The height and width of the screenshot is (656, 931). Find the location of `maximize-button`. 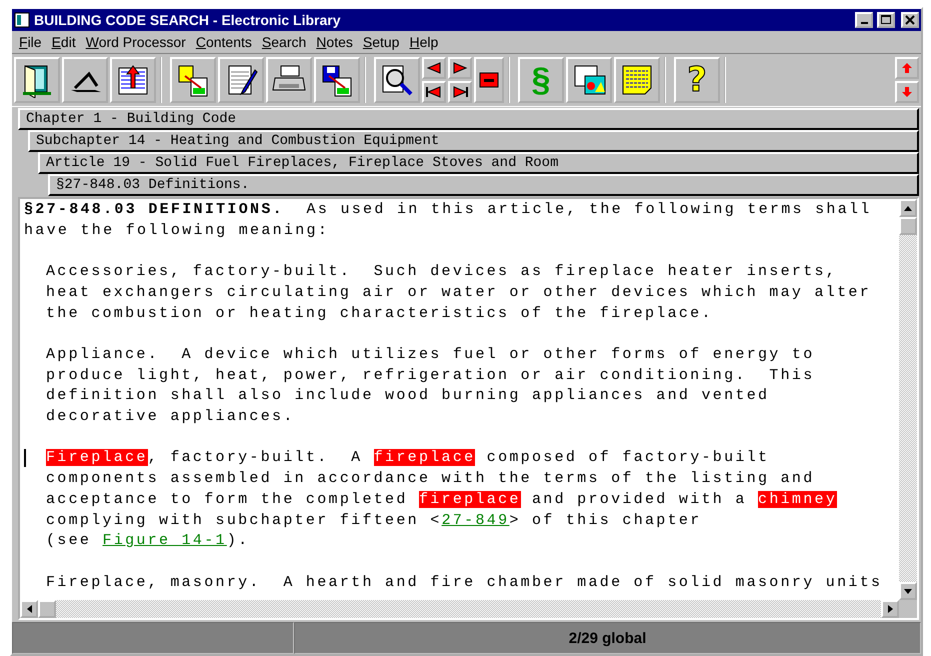

maximize-button is located at coordinates (886, 20).